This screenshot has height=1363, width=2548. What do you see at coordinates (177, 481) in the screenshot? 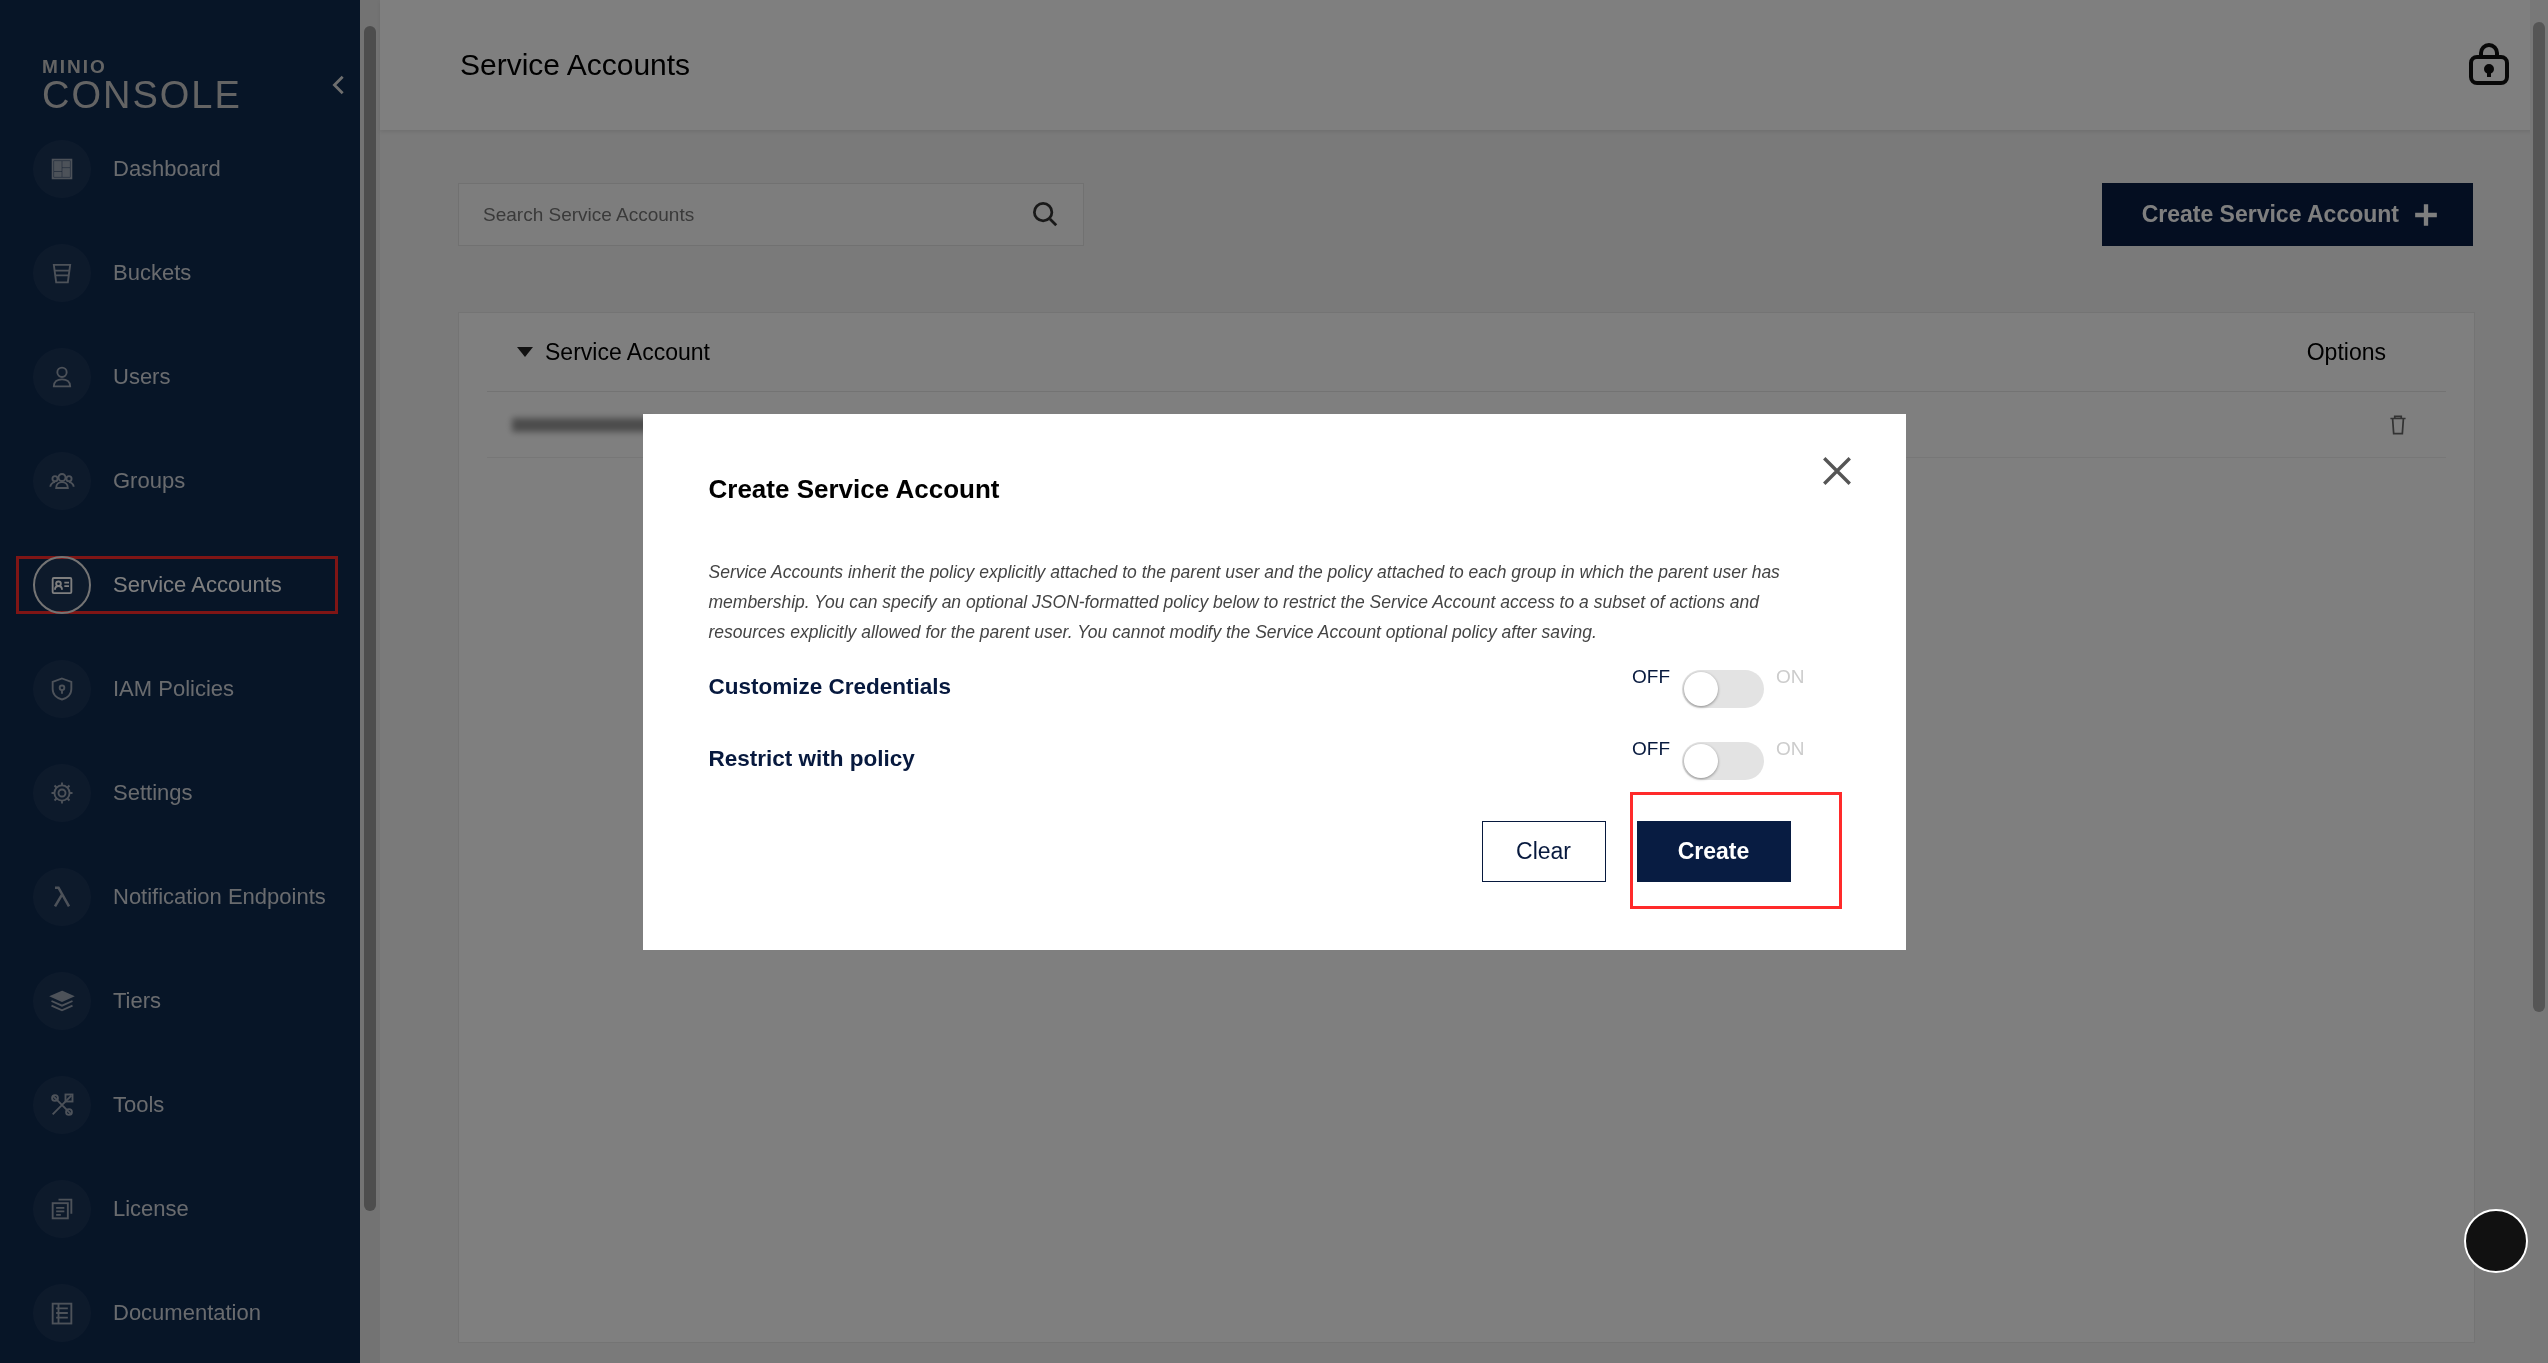
I see `sidebar-item: Groups` at bounding box center [177, 481].